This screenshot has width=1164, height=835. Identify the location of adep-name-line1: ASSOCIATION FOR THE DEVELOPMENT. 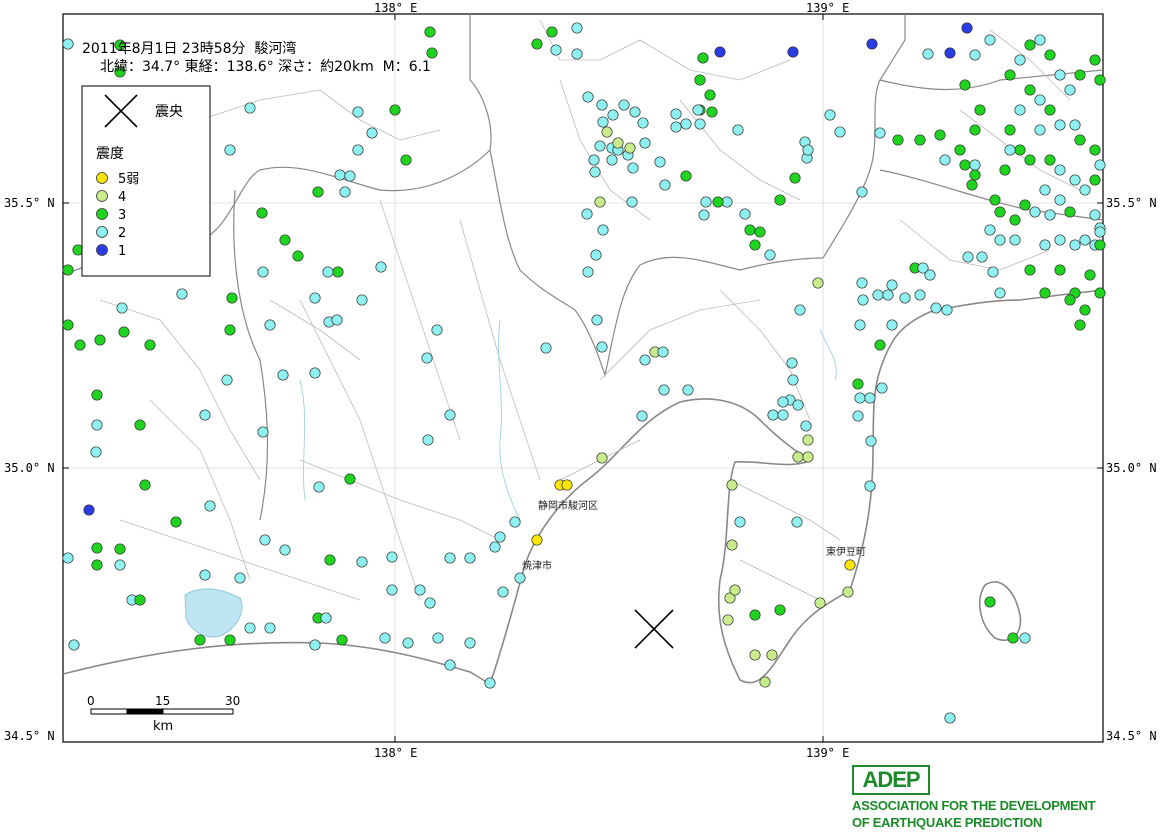
(974, 805).